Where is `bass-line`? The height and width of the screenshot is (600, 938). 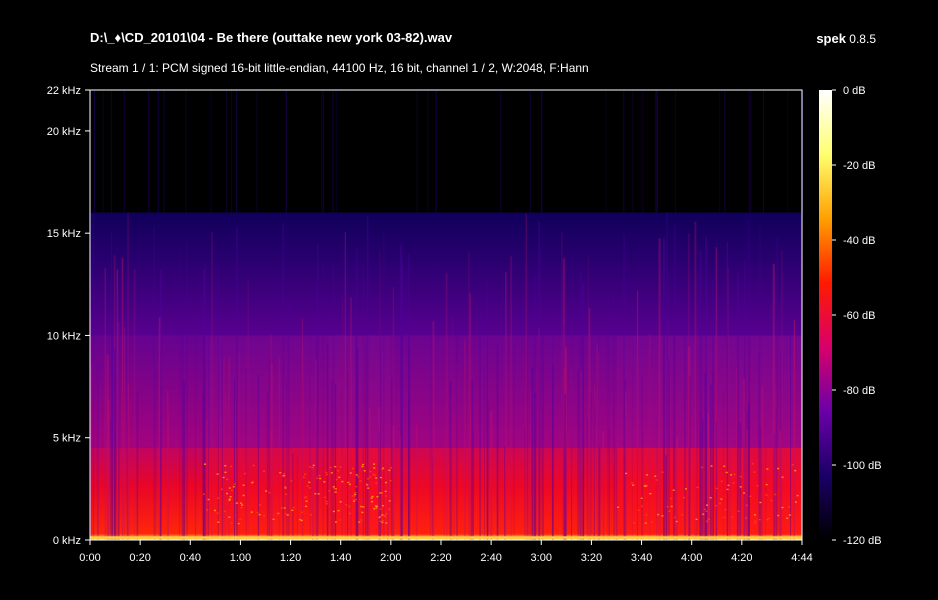
bass-line is located at coordinates (446, 537).